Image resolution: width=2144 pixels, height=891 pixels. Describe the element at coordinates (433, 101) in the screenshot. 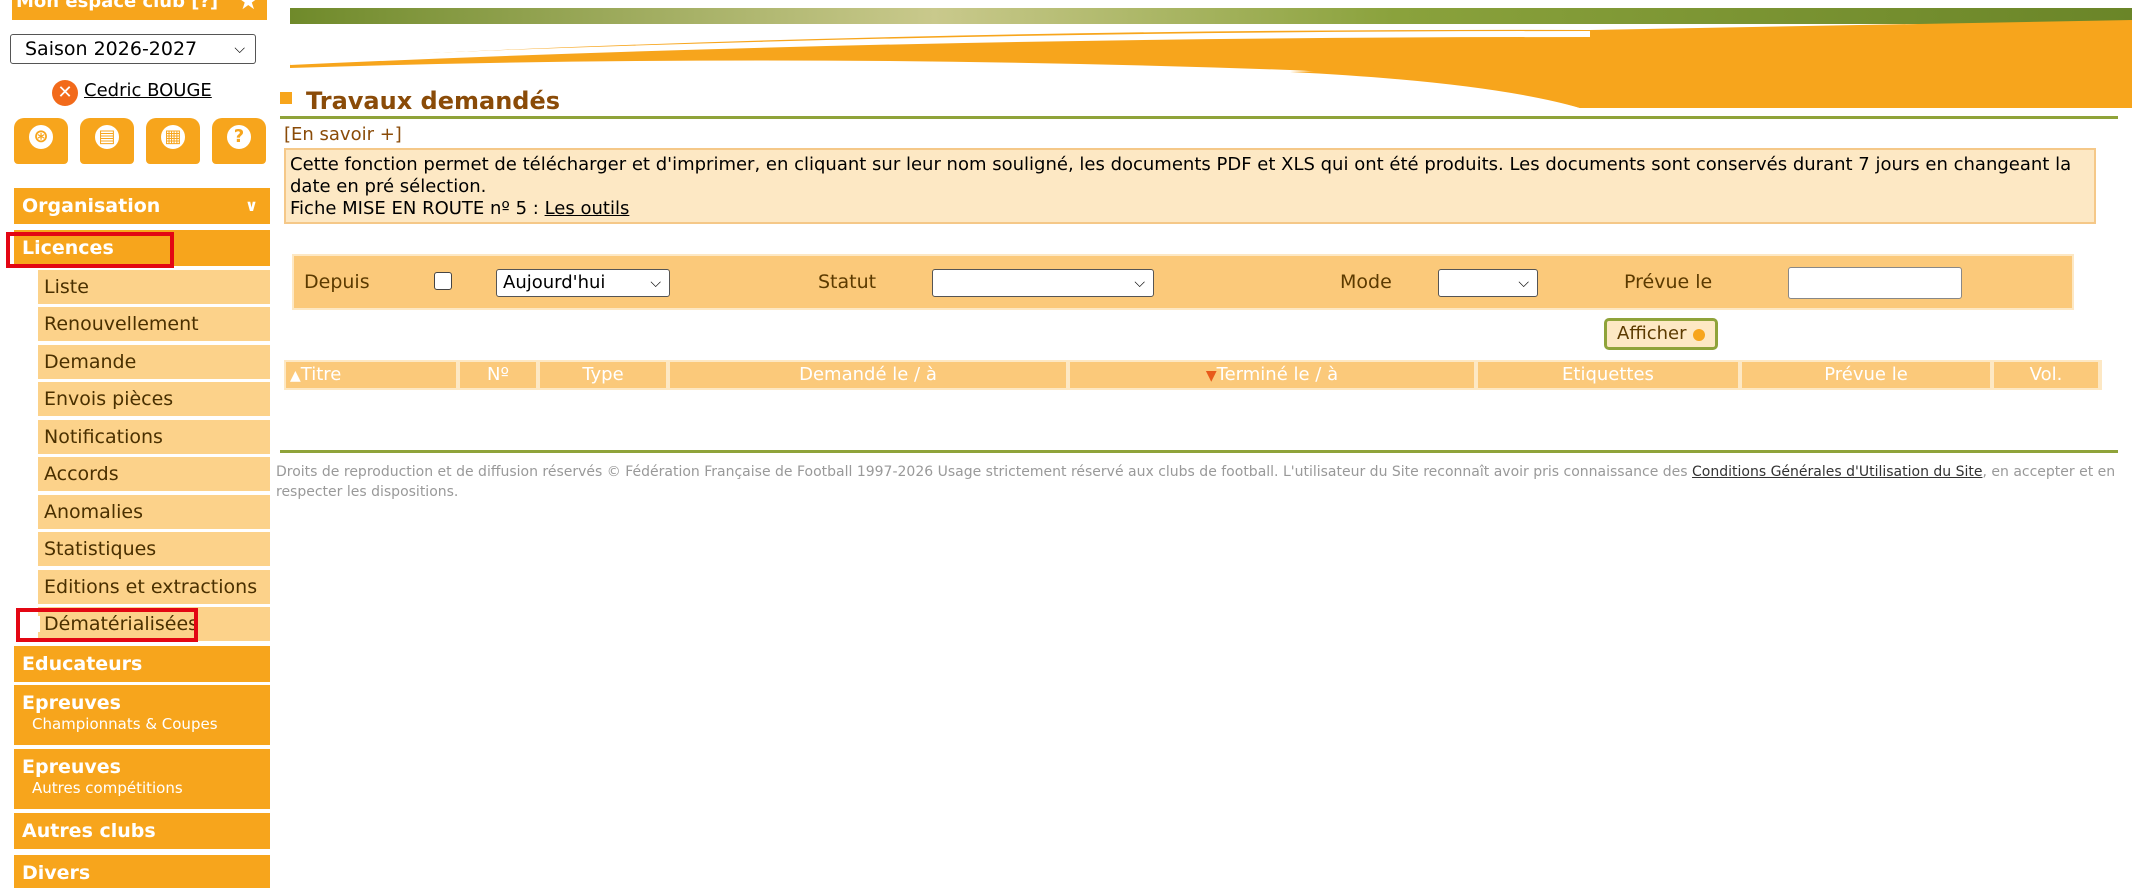

I see `page-title-text: Travaux demandés` at that location.